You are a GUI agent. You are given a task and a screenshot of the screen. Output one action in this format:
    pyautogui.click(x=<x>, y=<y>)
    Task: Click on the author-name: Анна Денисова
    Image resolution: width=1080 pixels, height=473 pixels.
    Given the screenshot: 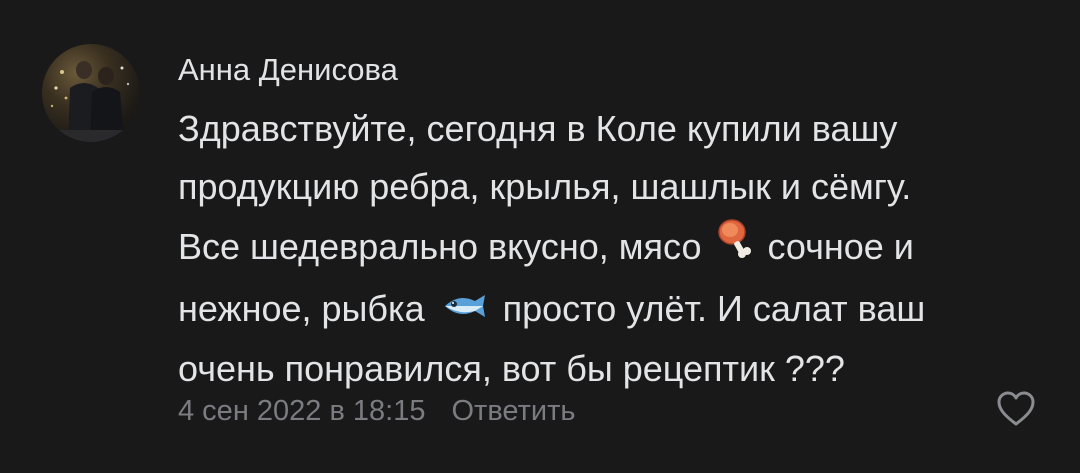 What is the action you would take?
    pyautogui.click(x=288, y=70)
    